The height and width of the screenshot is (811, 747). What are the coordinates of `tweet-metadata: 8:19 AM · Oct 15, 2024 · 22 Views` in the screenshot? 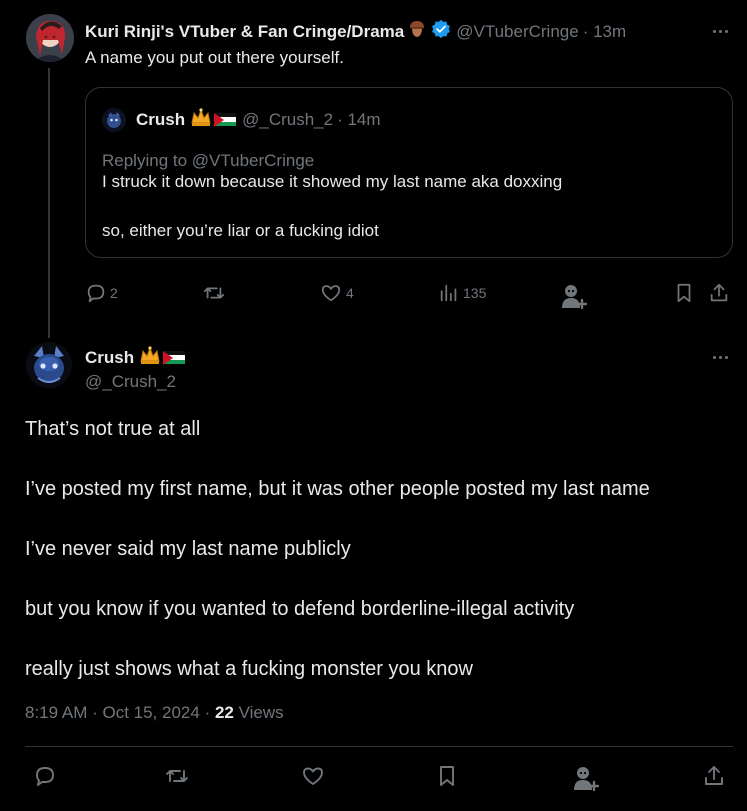 It's located at (154, 713).